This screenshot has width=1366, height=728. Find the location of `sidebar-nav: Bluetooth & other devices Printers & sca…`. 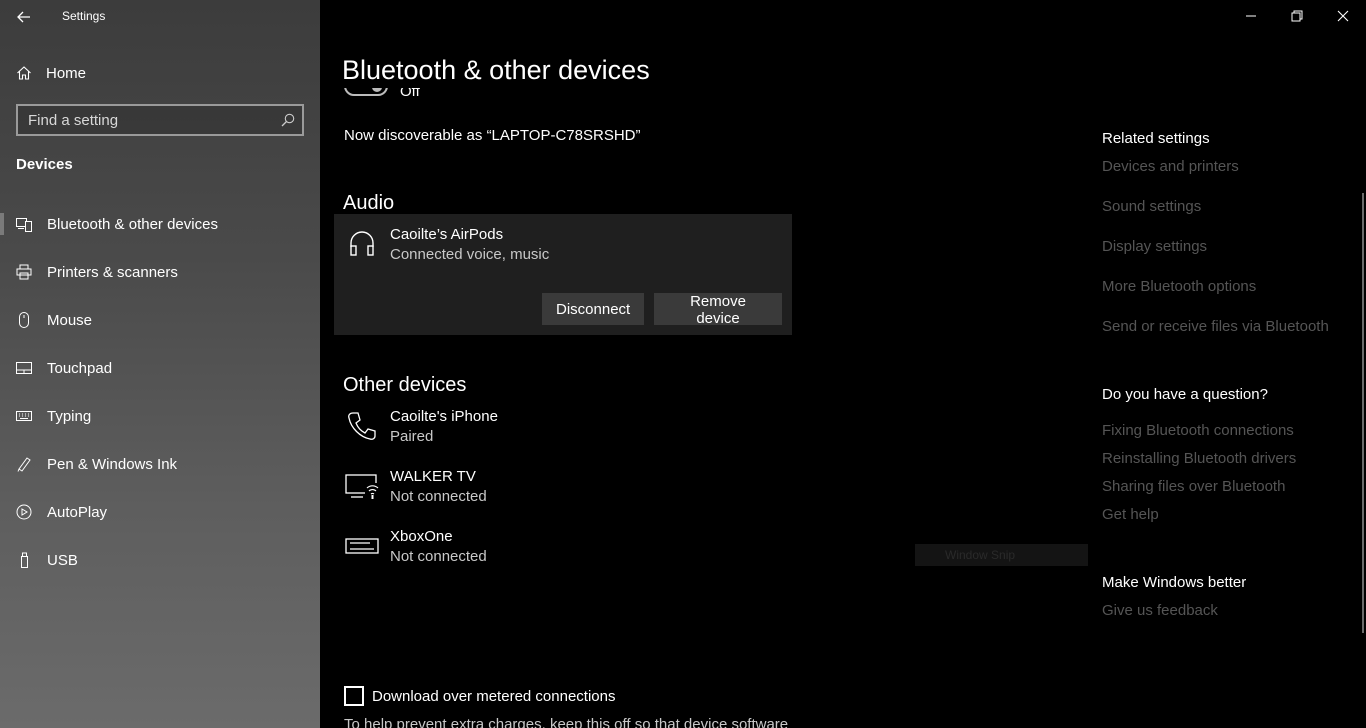

sidebar-nav: Bluetooth & other devices Printers & sca… is located at coordinates (160, 392).